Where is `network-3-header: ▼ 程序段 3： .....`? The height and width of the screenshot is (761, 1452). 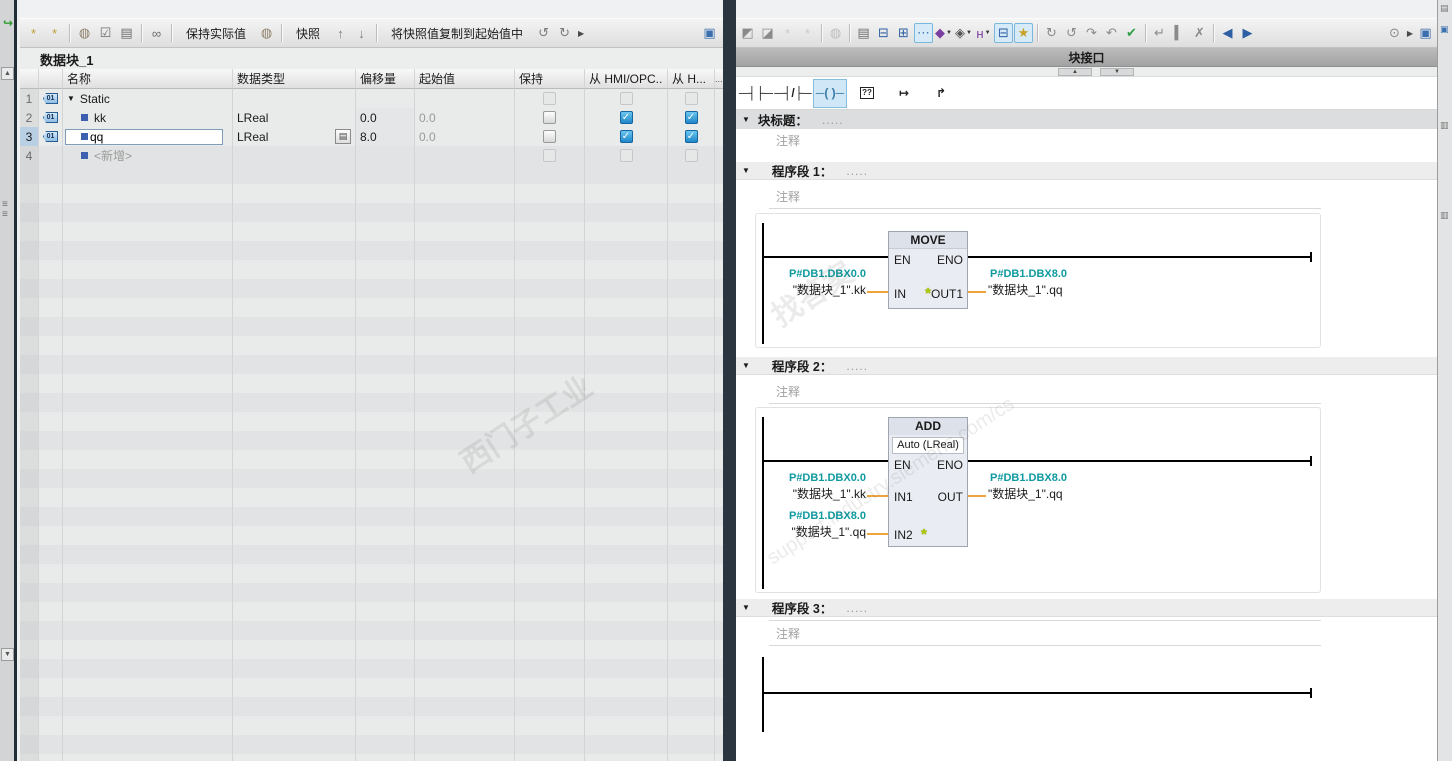 network-3-header: ▼ 程序段 3： ..... is located at coordinates (1086, 608).